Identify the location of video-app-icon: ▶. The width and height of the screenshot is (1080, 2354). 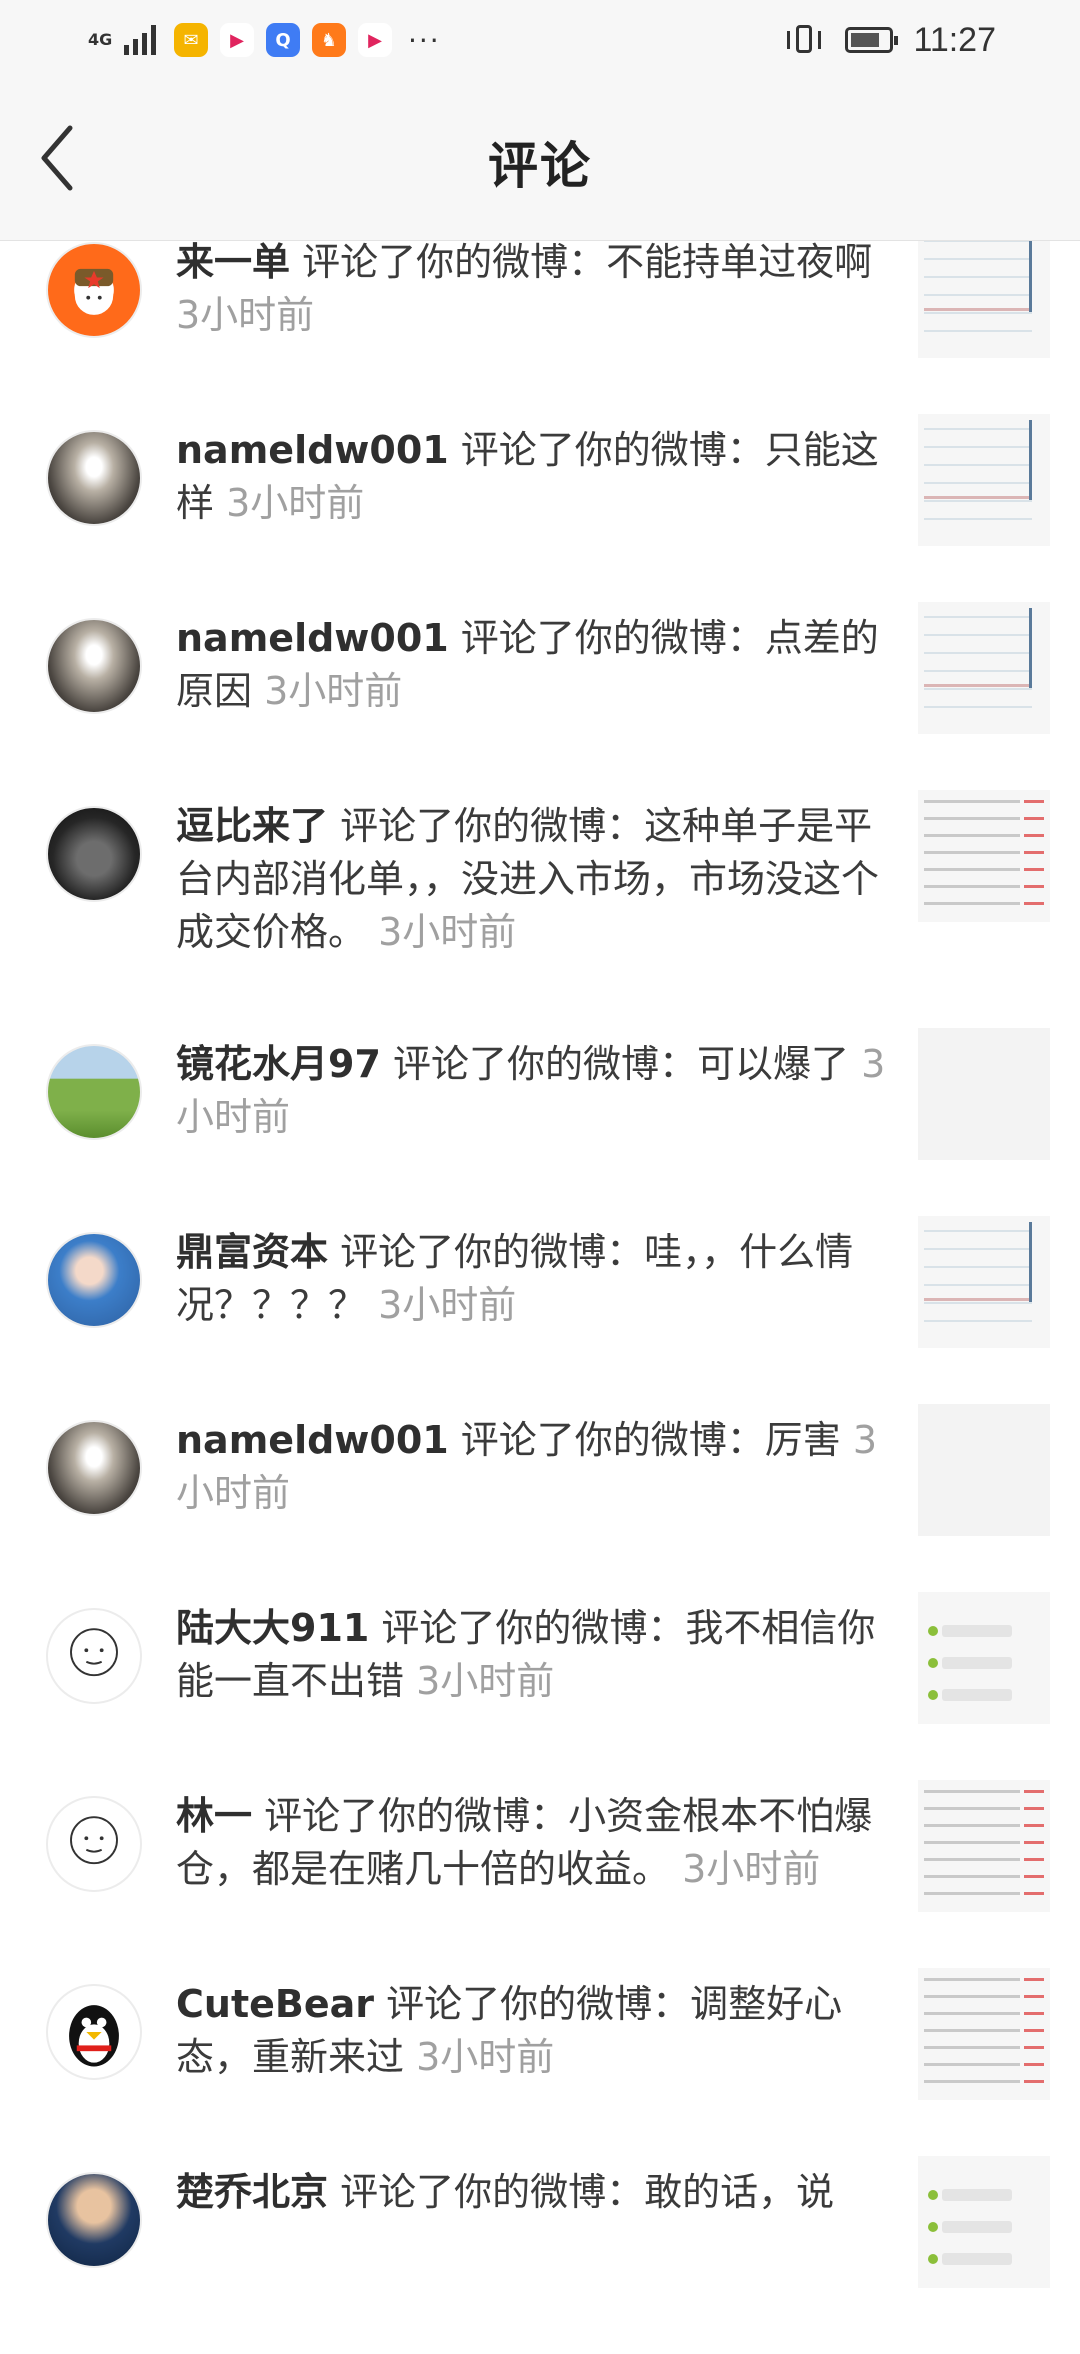
(237, 40).